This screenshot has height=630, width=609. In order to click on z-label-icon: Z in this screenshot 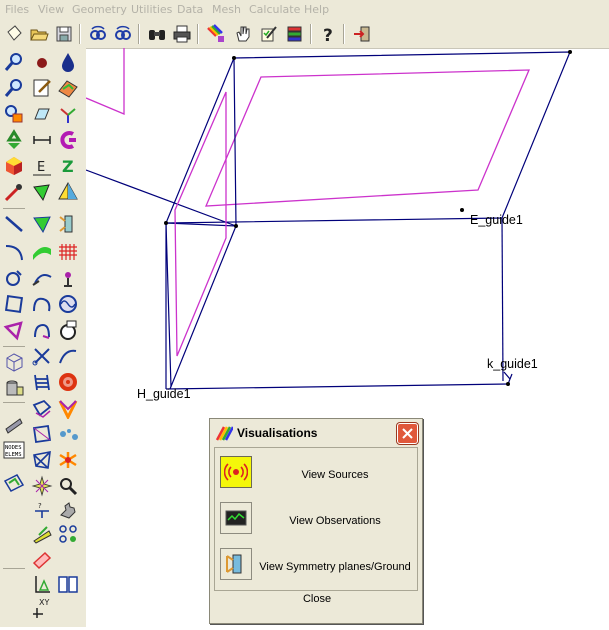, I will do `click(68, 166)`.